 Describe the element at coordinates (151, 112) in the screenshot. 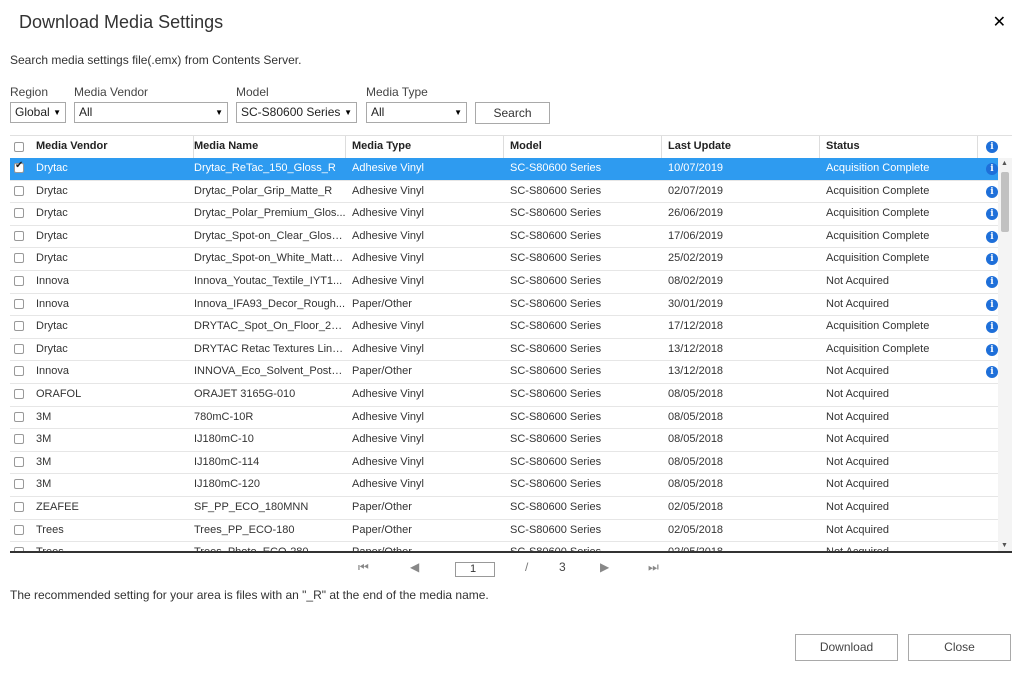

I see `vendor-select: All ▼` at that location.